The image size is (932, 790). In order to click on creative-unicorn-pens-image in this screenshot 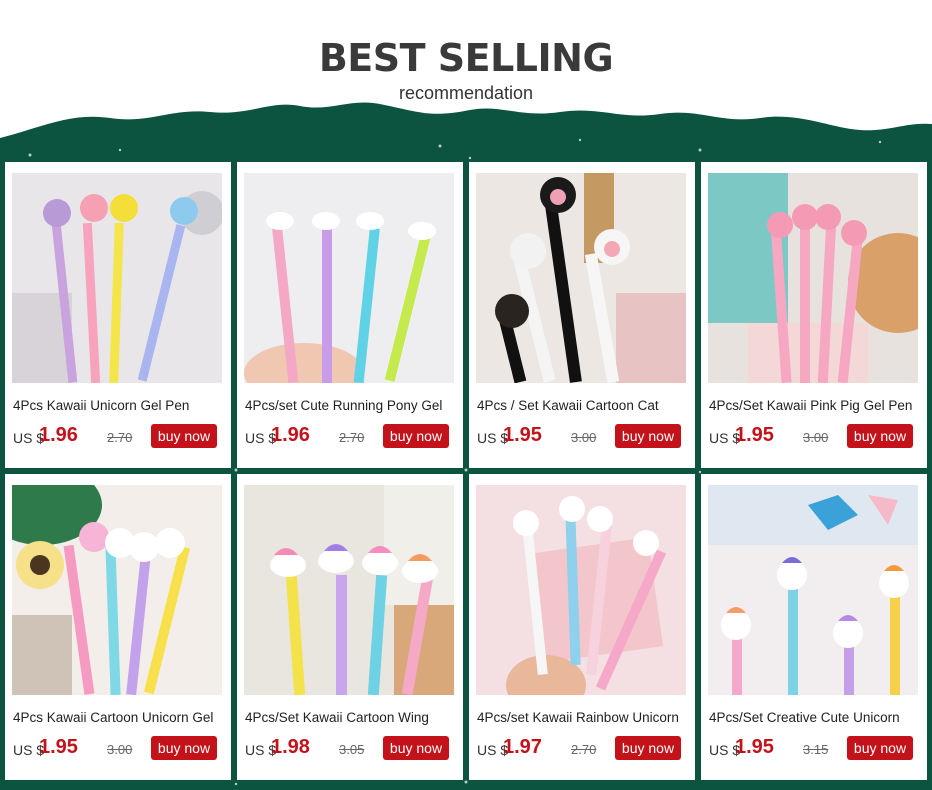, I will do `click(813, 590)`.